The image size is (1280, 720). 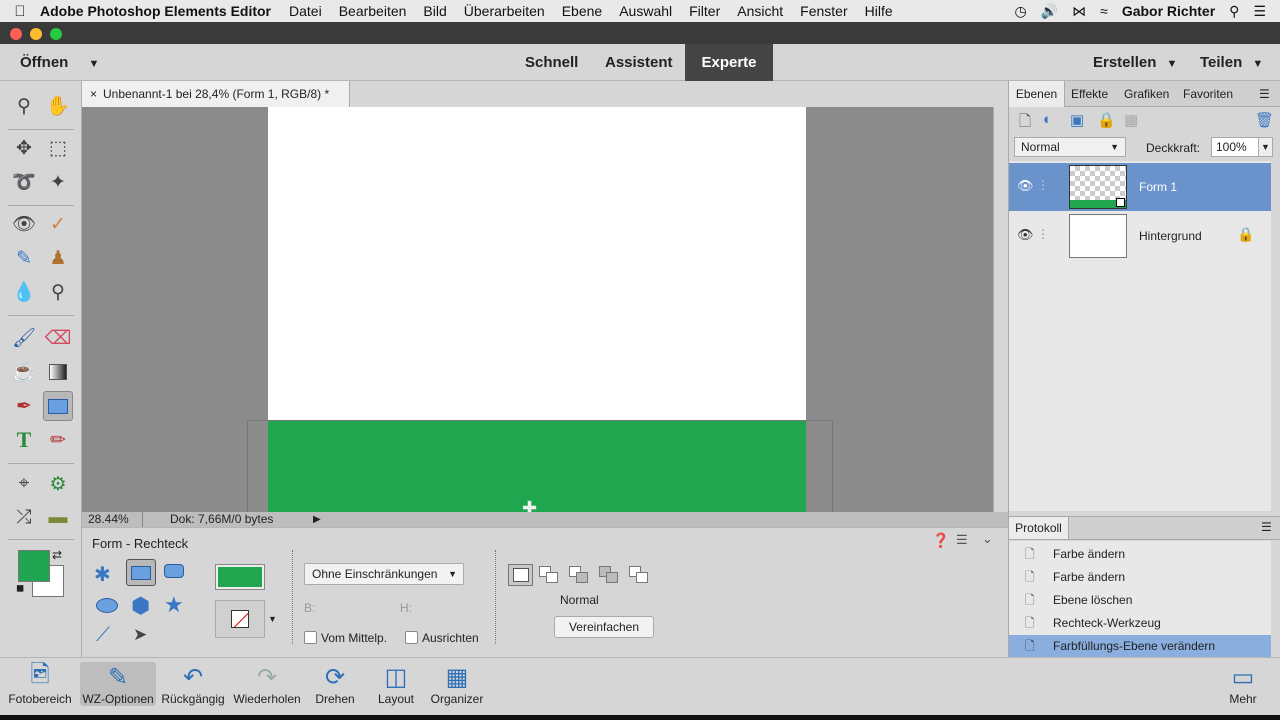 I want to click on star-icon: ★, so click(x=174, y=605).